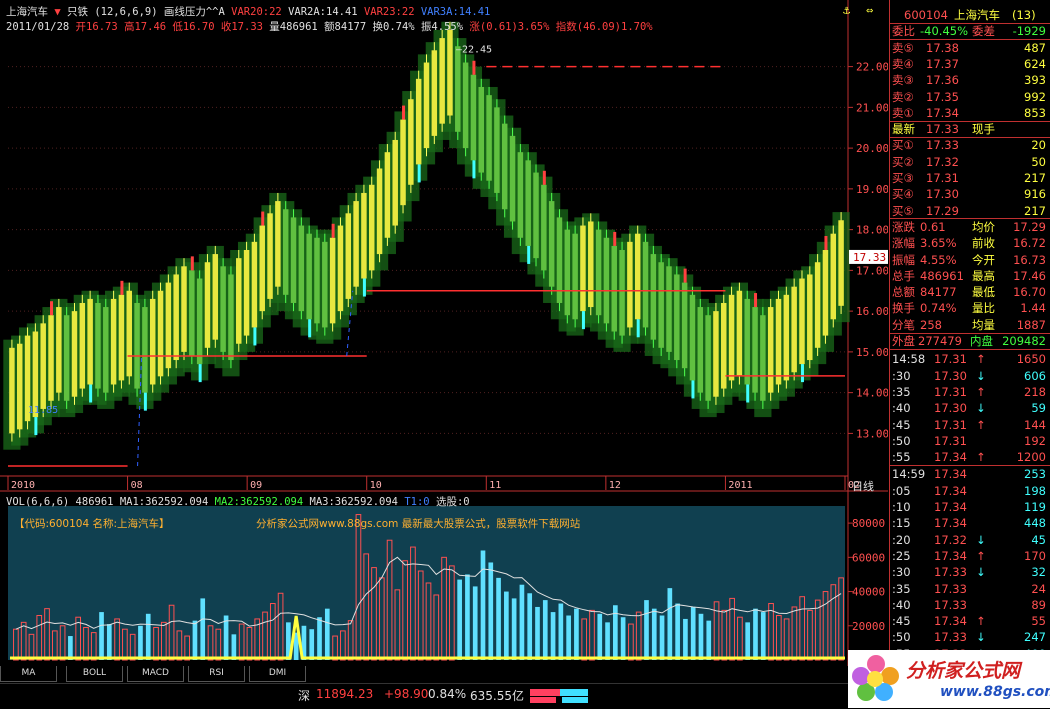 This screenshot has width=1050, height=709. What do you see at coordinates (970, 589) in the screenshot?
I see `tick-row: :35 17.33 24` at bounding box center [970, 589].